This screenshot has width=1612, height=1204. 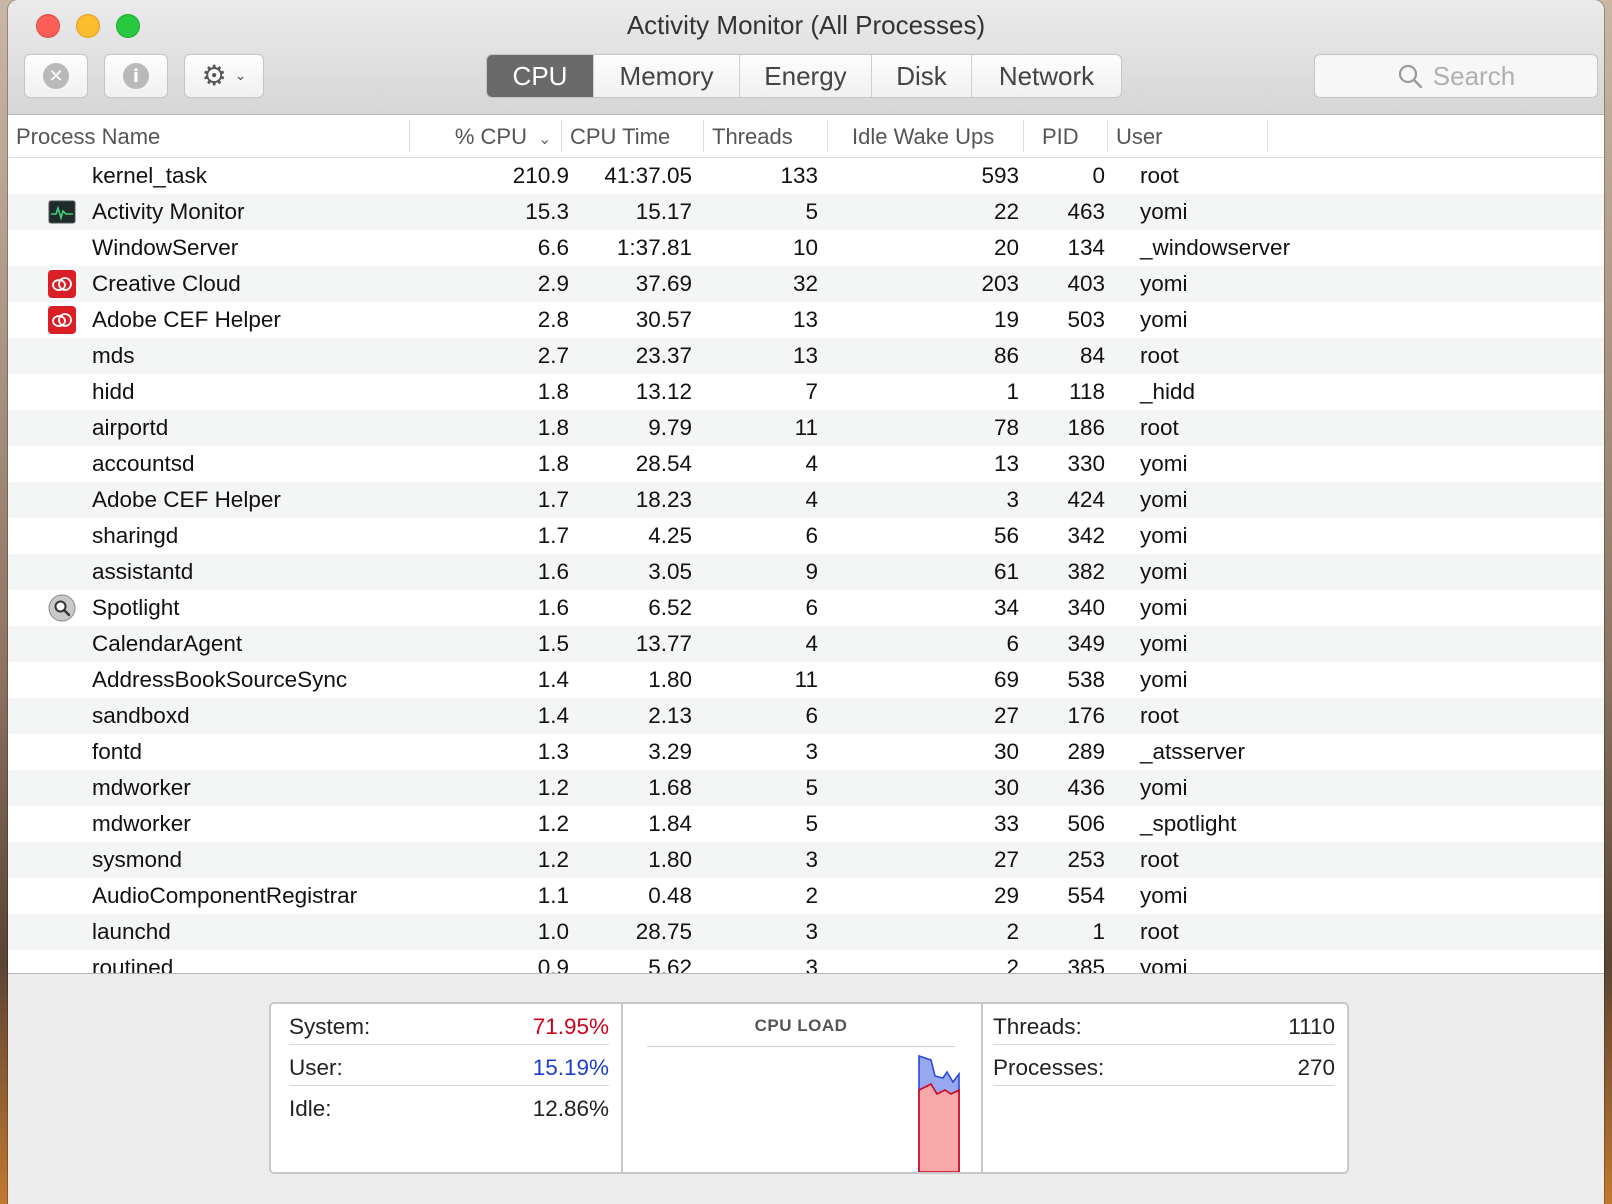 What do you see at coordinates (633, 136) in the screenshot?
I see `column-header-cpu-time: CPU Time` at bounding box center [633, 136].